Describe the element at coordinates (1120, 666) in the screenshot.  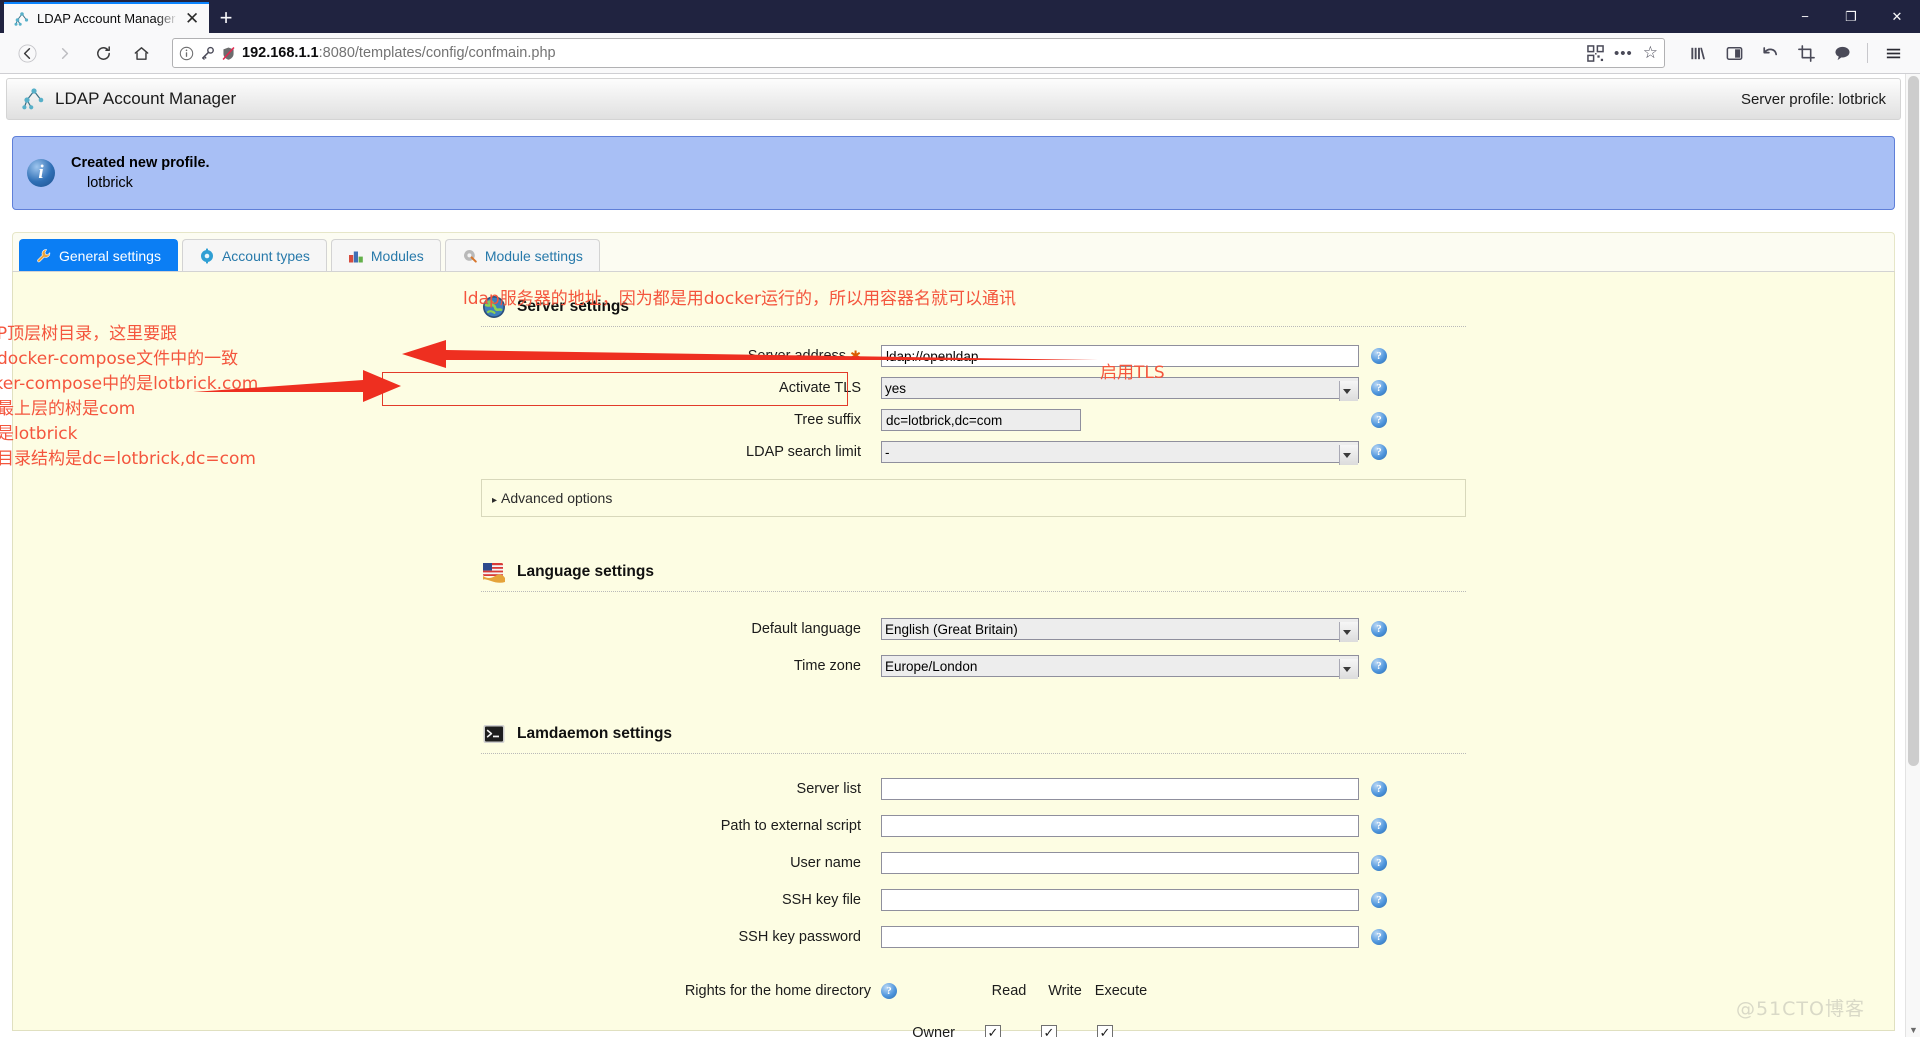
I see `time-zone-select: Europe/London` at that location.